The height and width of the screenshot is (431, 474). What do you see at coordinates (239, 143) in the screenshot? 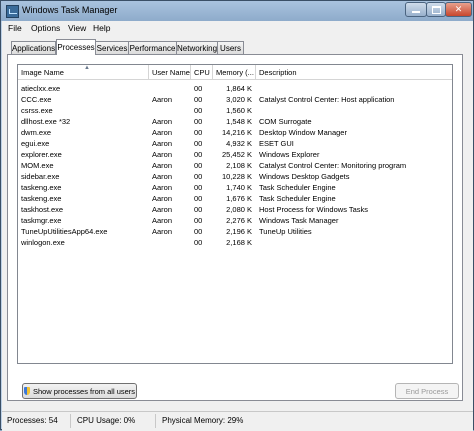
I see `cell-memory: 4,932 K` at bounding box center [239, 143].